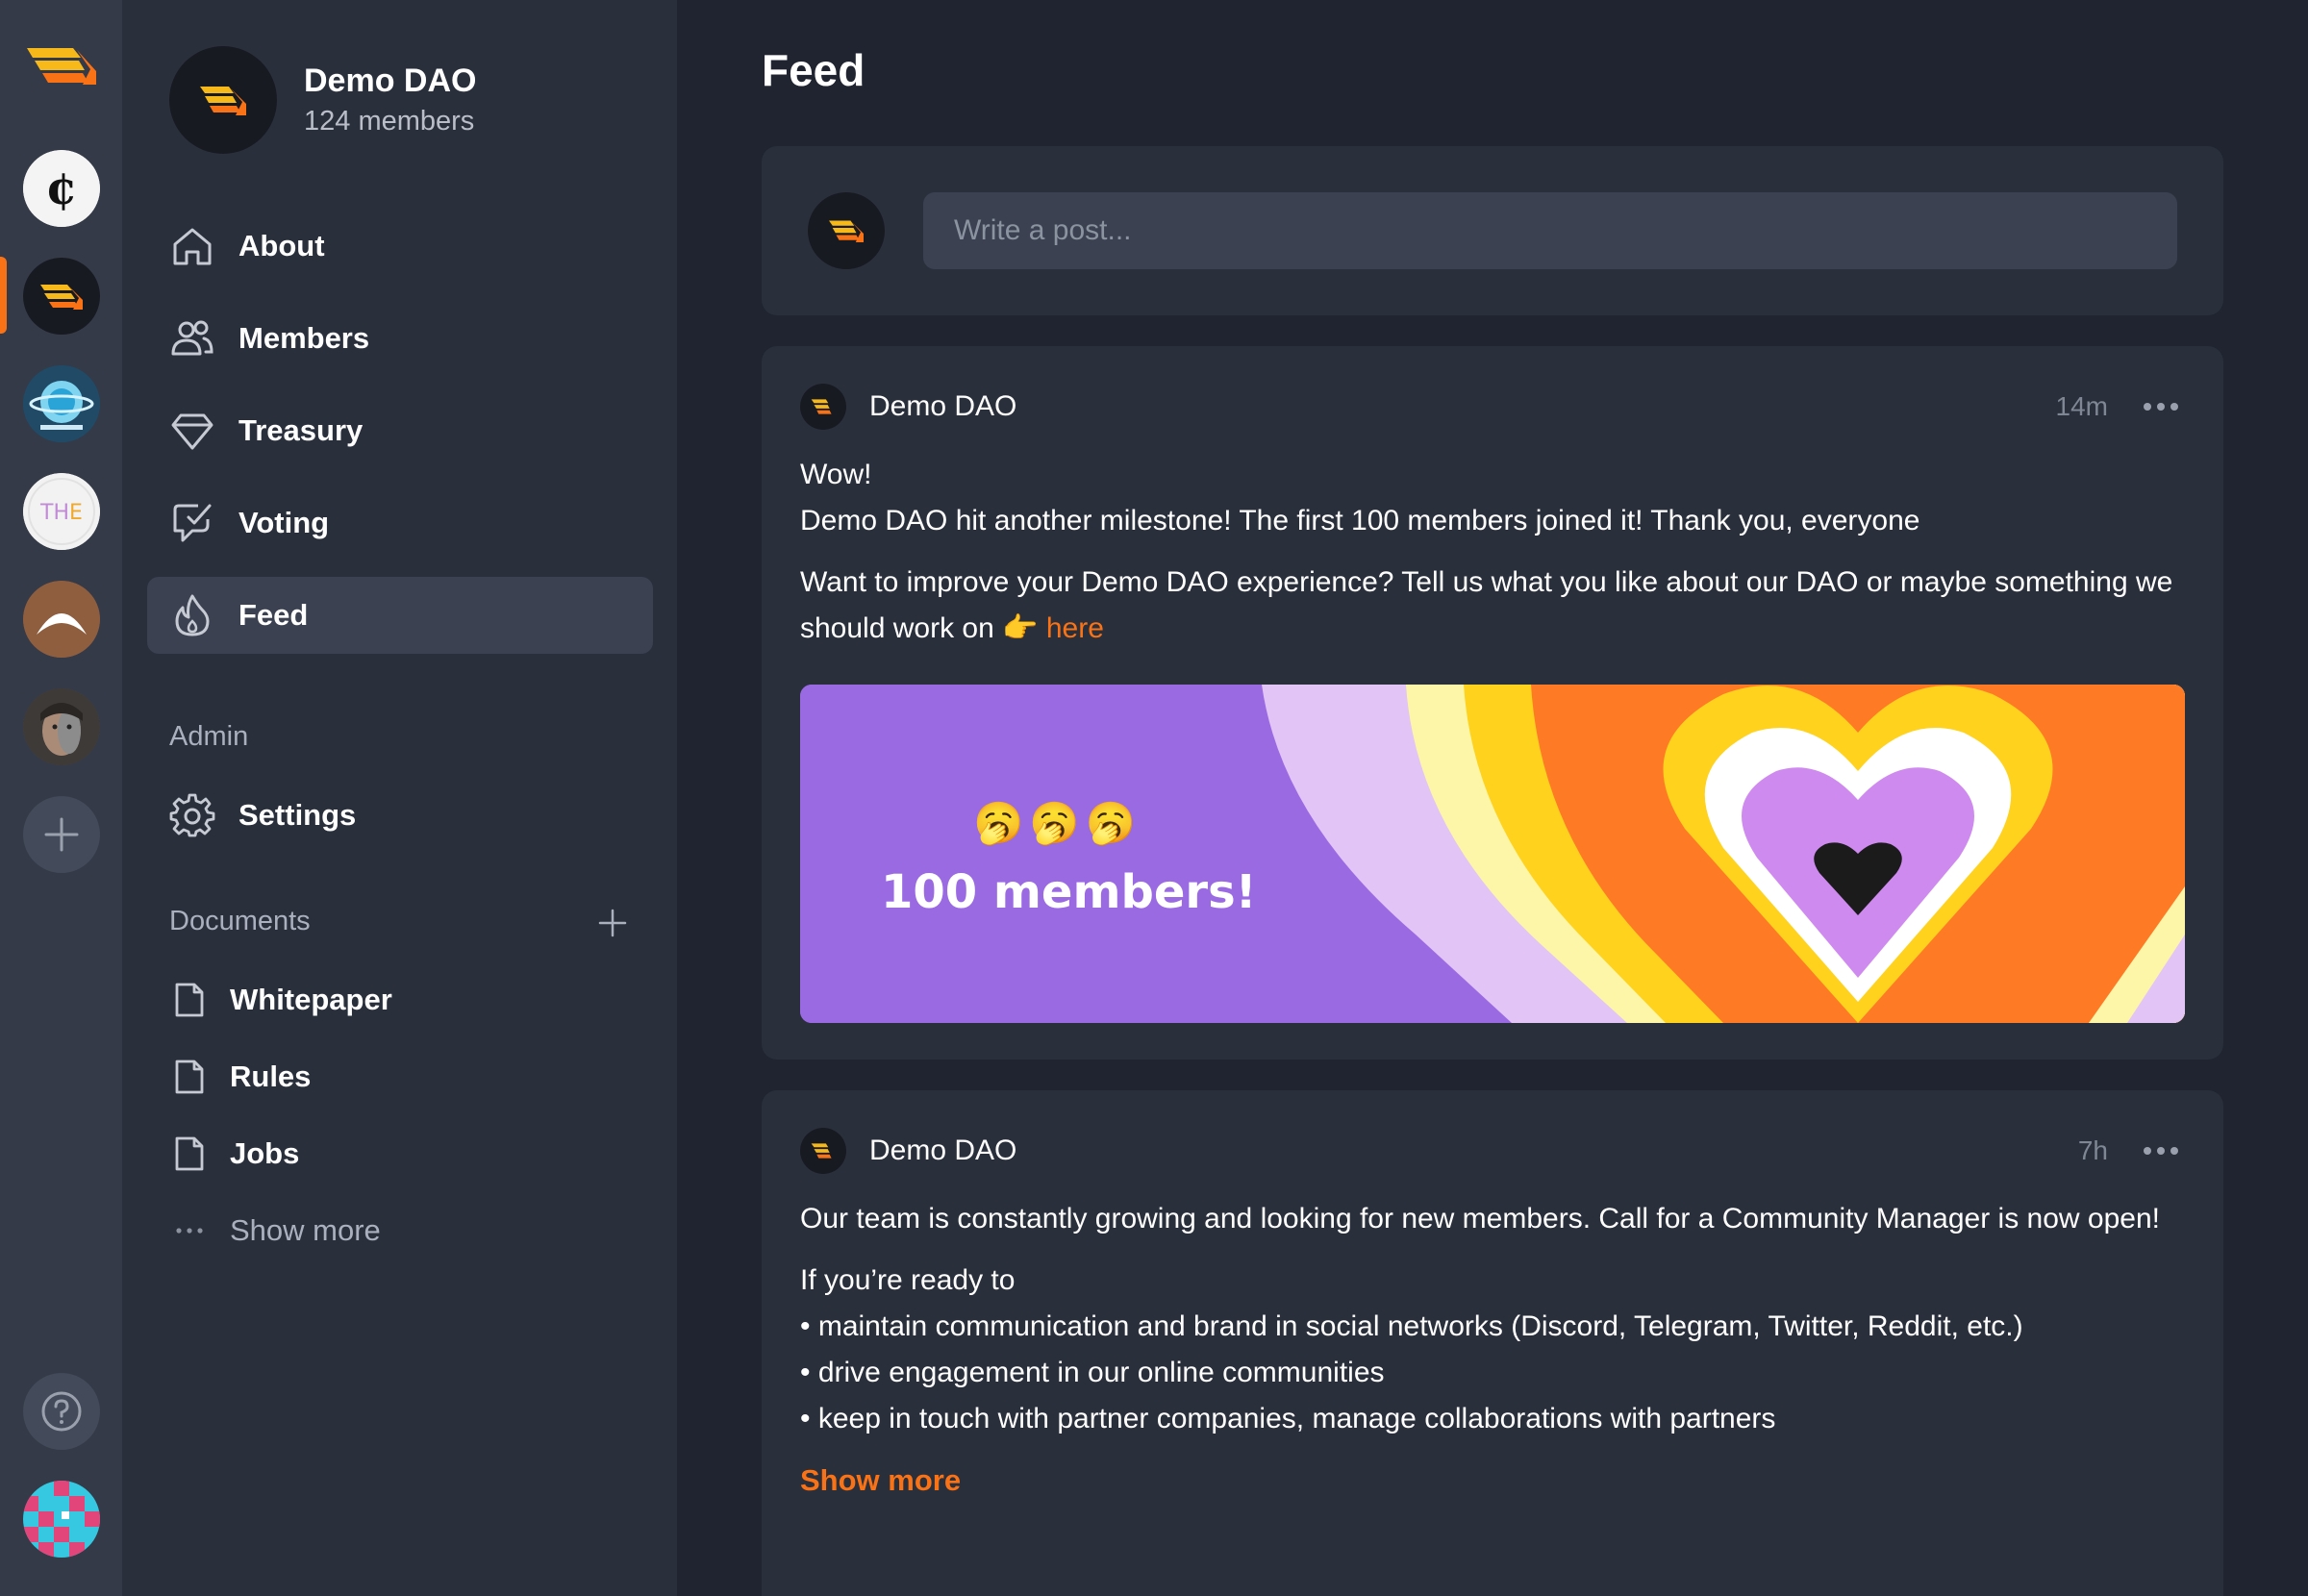  What do you see at coordinates (301, 430) in the screenshot?
I see `nav-item-label: Treasury` at bounding box center [301, 430].